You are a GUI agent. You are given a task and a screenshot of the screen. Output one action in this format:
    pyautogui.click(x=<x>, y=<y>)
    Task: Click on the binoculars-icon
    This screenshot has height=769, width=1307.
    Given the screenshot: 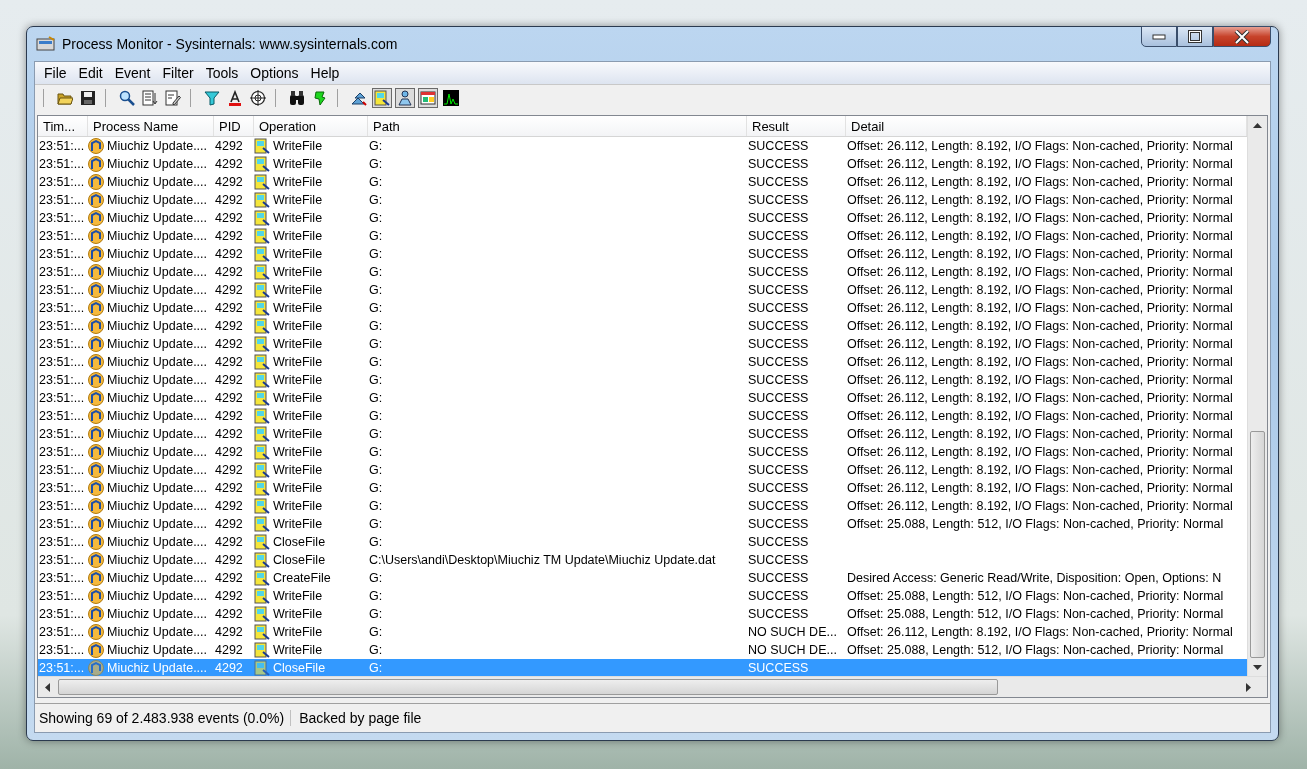 What is the action you would take?
    pyautogui.click(x=297, y=98)
    